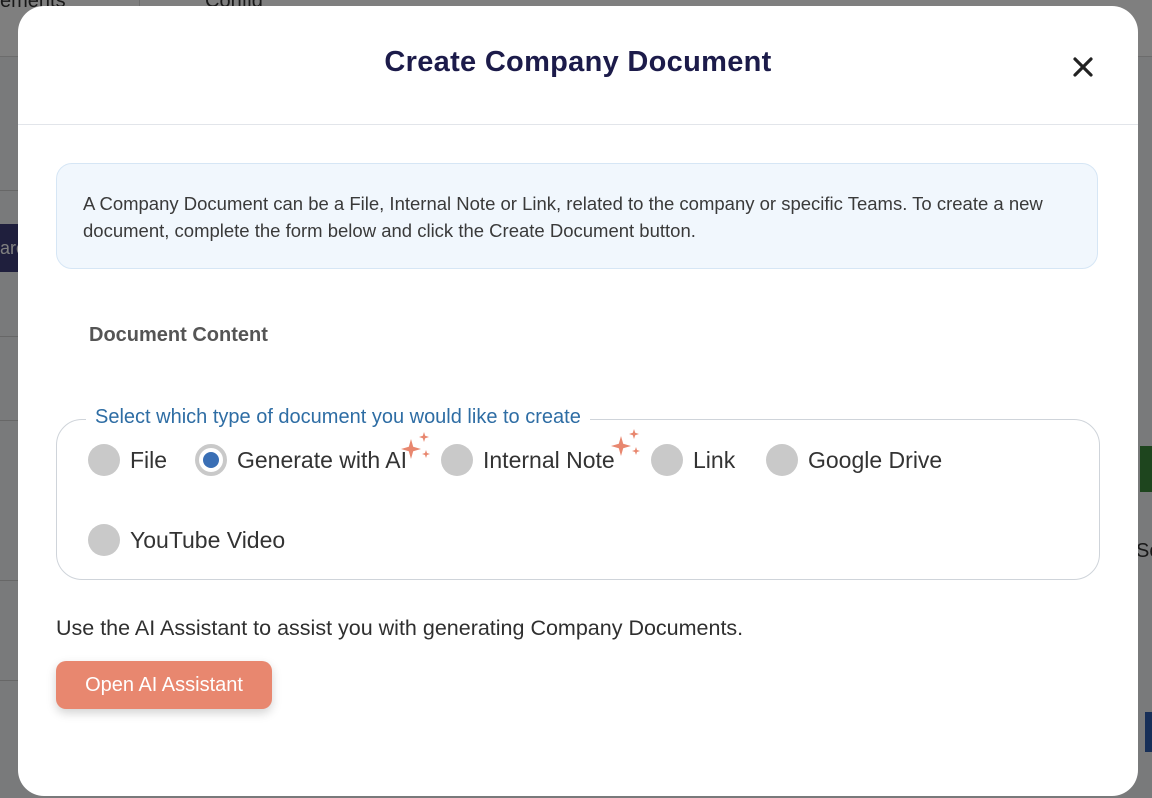 The width and height of the screenshot is (1152, 798). Describe the element at coordinates (211, 460) in the screenshot. I see `radio-button-selected` at that location.